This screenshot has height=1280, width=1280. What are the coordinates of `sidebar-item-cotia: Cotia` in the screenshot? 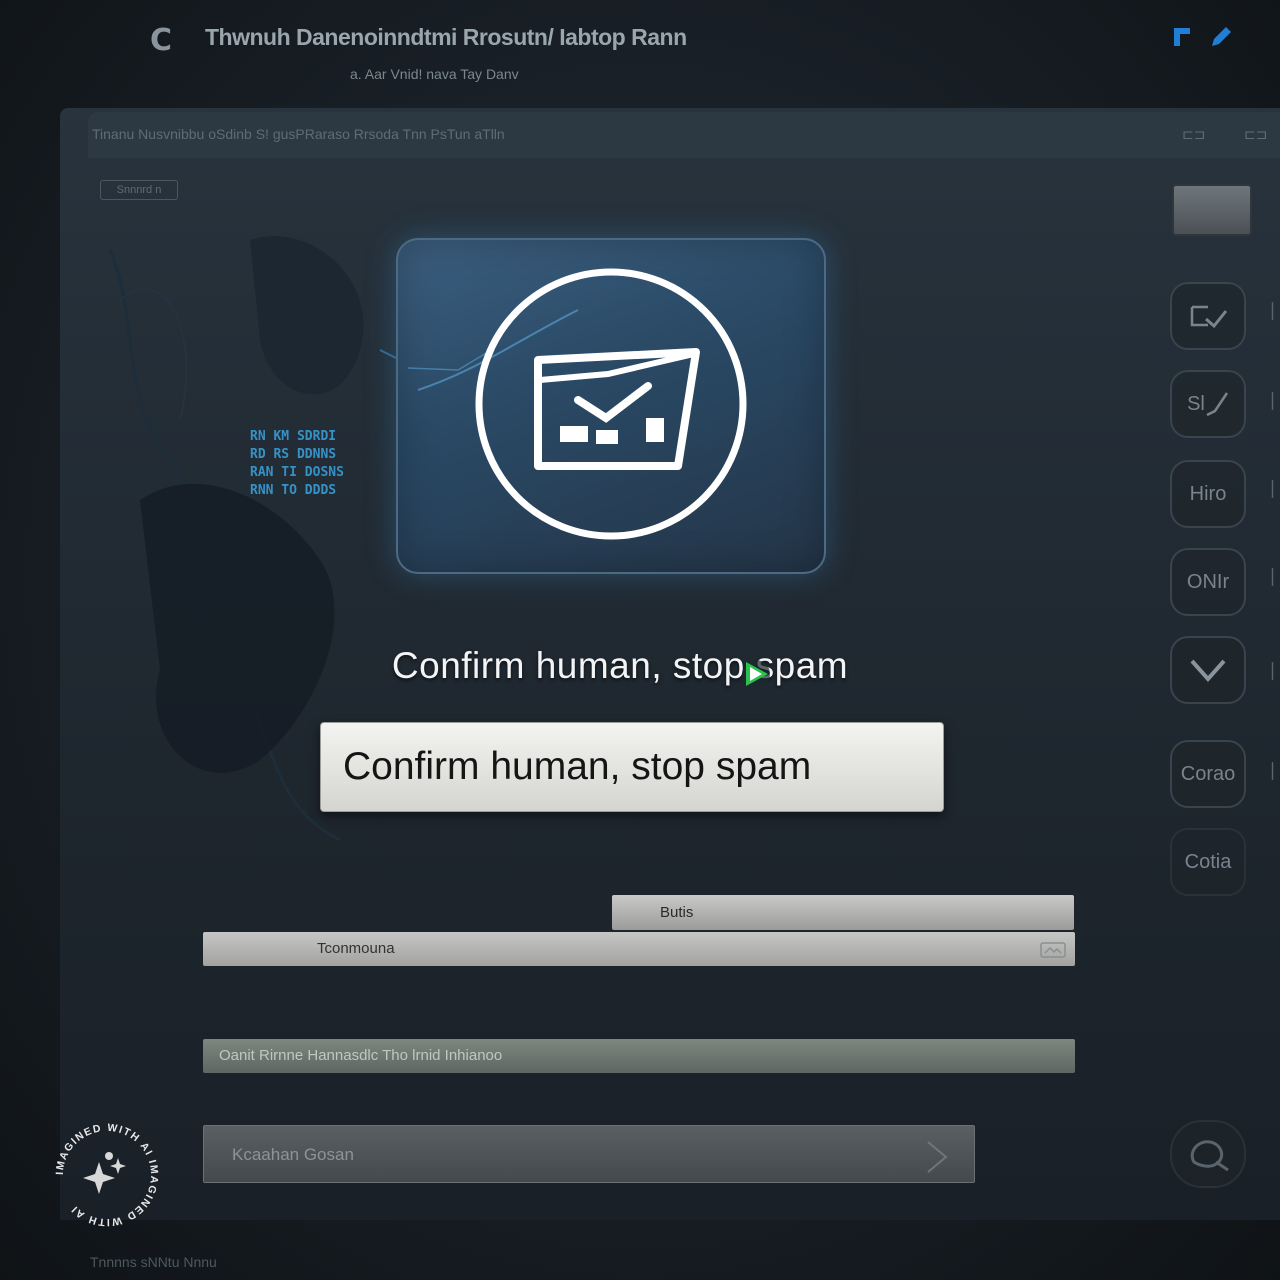 It's located at (1208, 862).